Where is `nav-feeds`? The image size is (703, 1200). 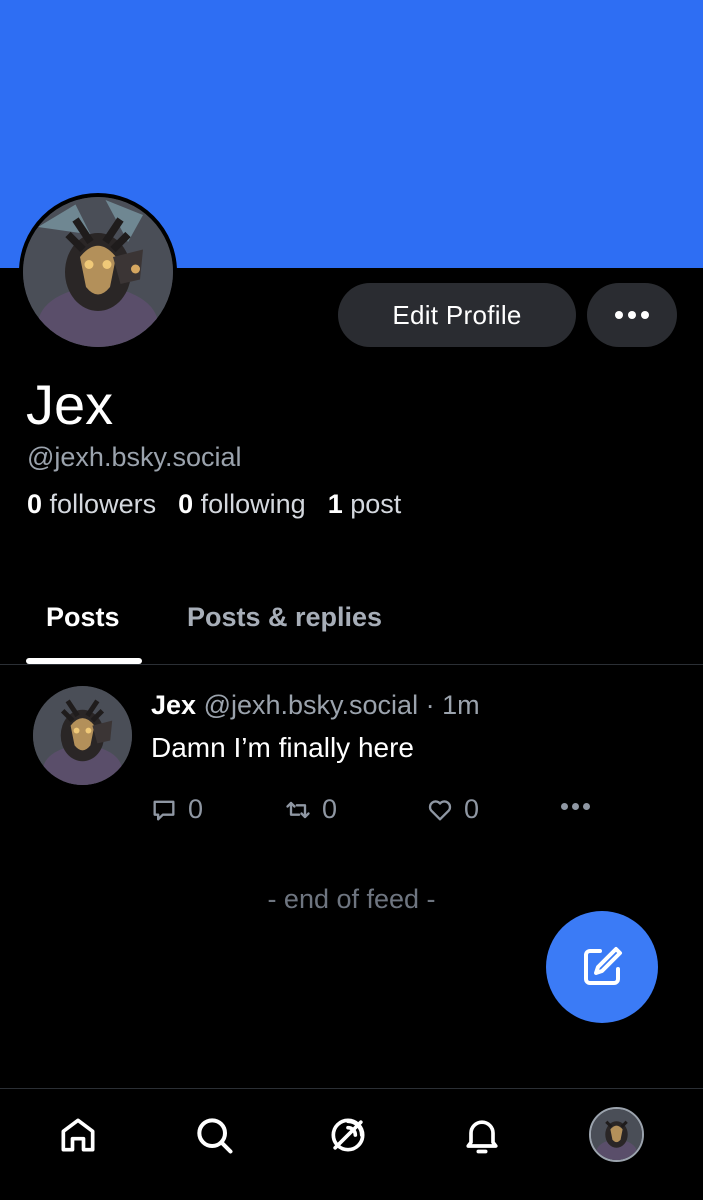 nav-feeds is located at coordinates (348, 1135).